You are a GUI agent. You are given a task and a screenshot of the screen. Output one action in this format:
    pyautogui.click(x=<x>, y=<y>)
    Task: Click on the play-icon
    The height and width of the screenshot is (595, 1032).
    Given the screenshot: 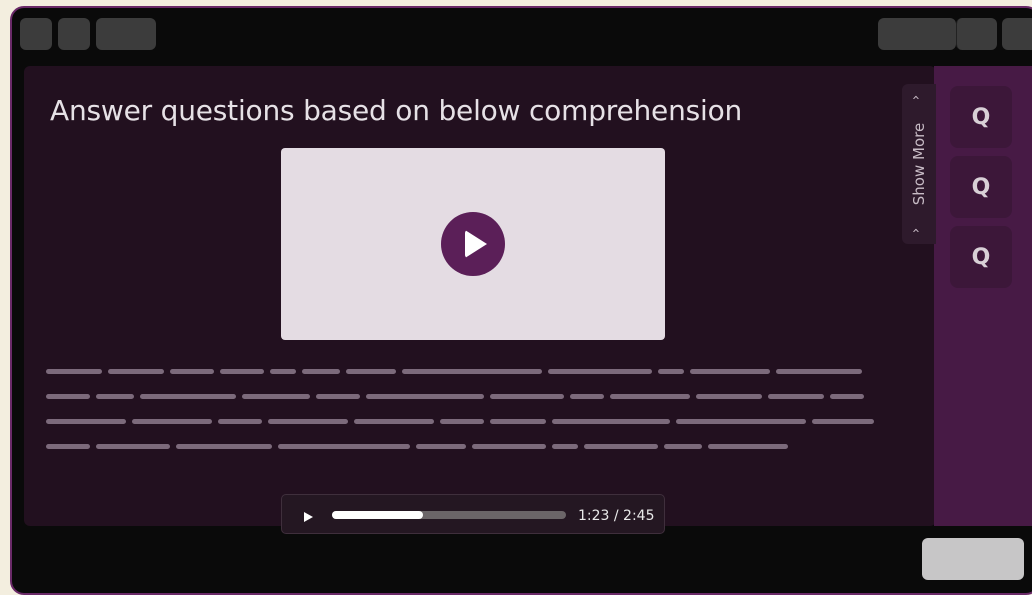 What is the action you would take?
    pyautogui.click(x=473, y=244)
    